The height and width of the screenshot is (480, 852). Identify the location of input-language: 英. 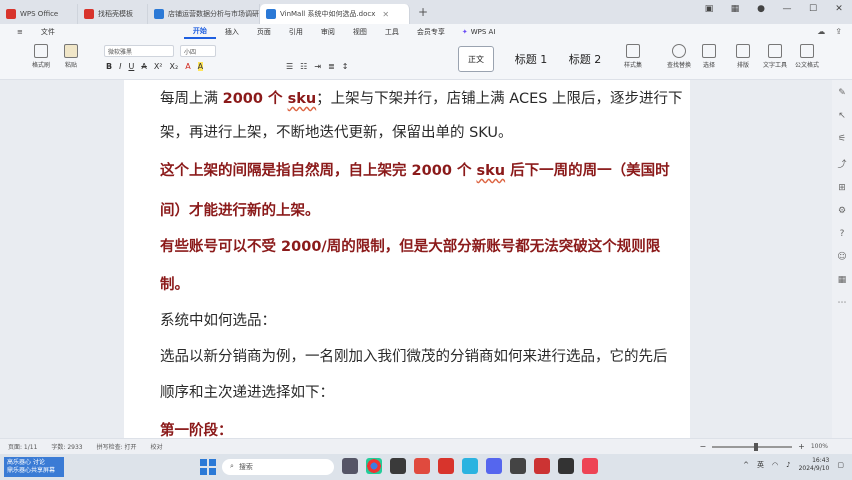
(760, 465).